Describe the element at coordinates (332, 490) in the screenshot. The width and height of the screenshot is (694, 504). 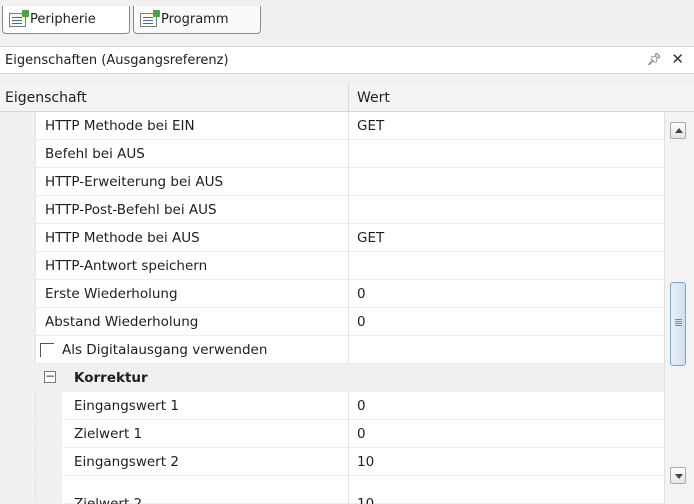
I see `table-row: Zielwert 2 10` at that location.